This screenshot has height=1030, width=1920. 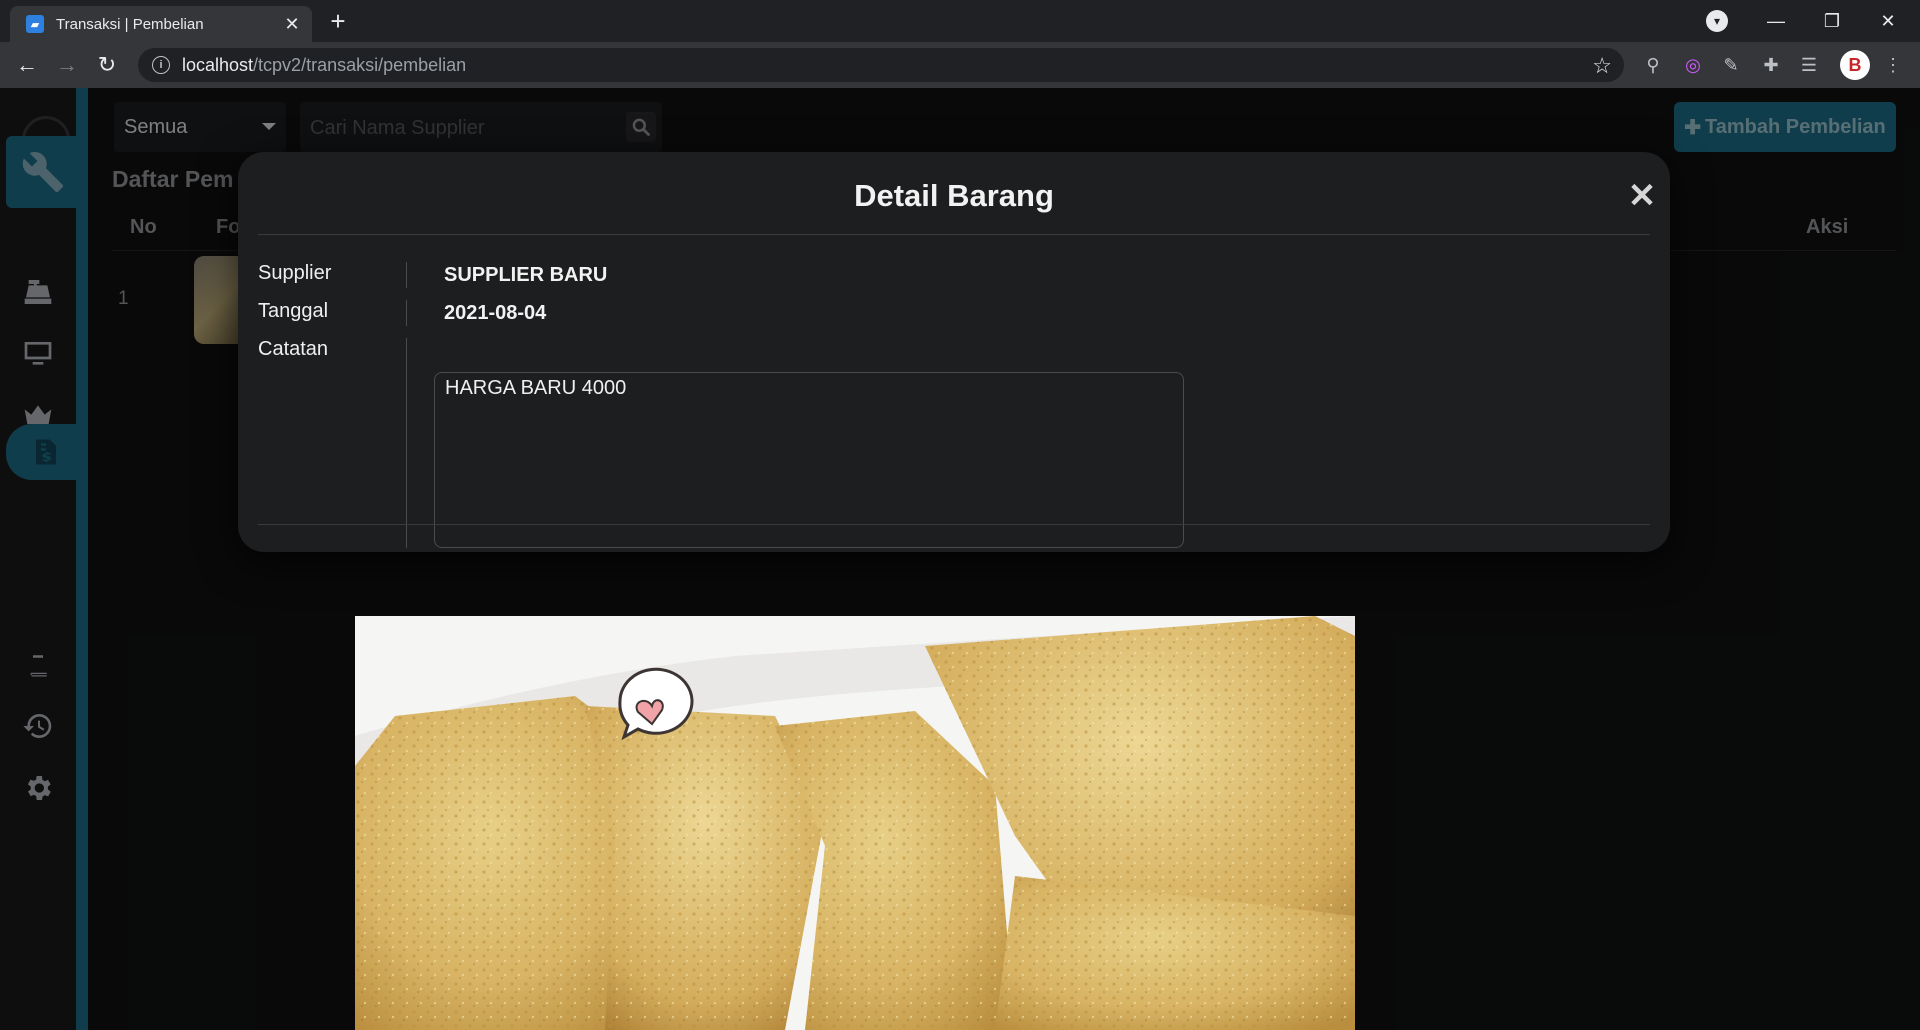 What do you see at coordinates (1809, 65) in the screenshot?
I see `media-queue-icon: ☰` at bounding box center [1809, 65].